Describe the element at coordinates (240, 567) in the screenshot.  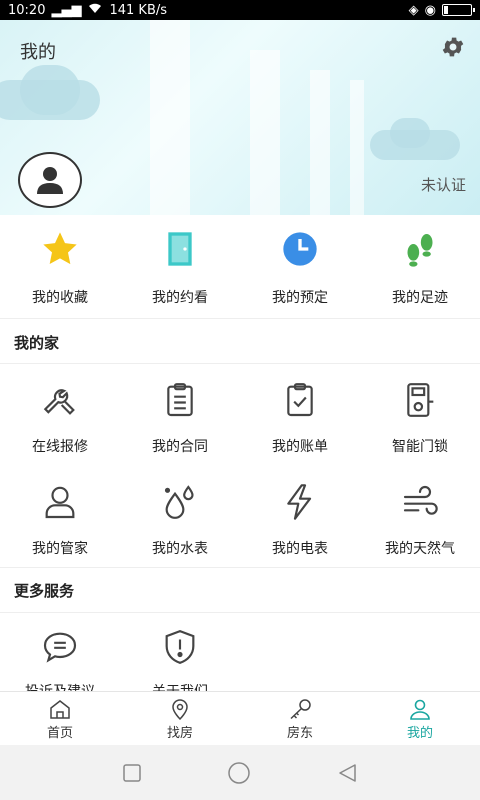
I see `divider` at that location.